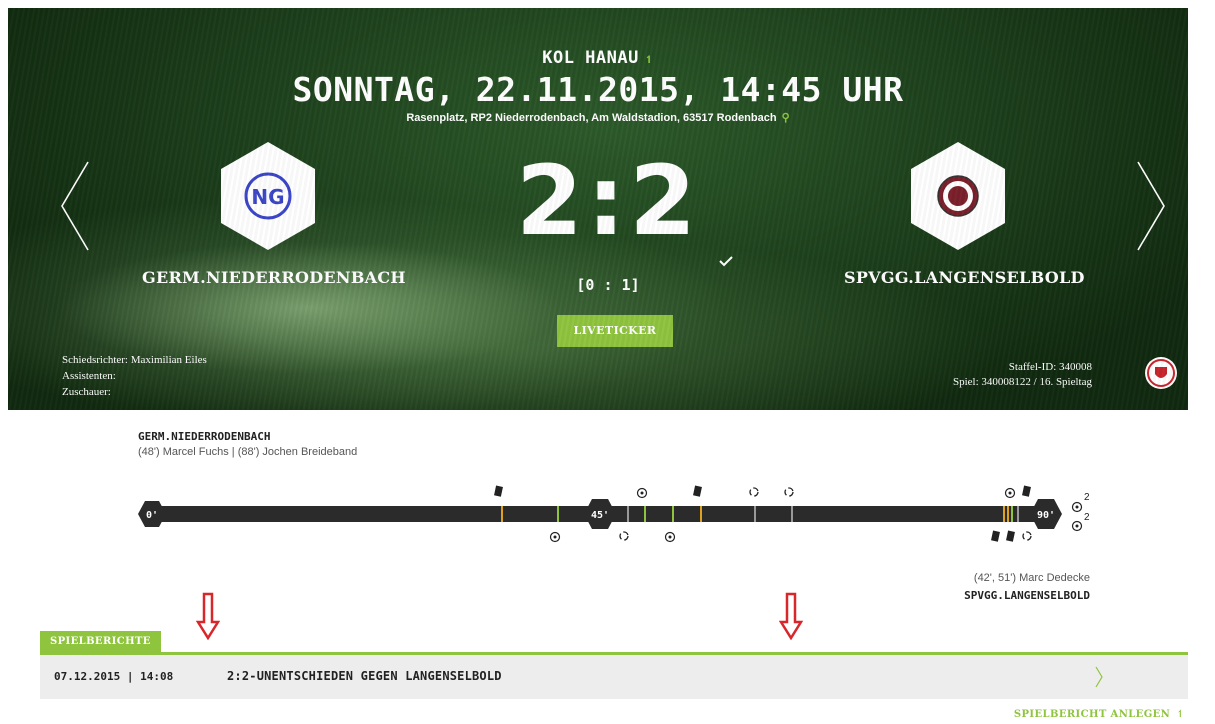 The image size is (1215, 724). What do you see at coordinates (598, 89) in the screenshot?
I see `match-datetime: SONNTAG, 22.11.2015, 14:45 UHR` at bounding box center [598, 89].